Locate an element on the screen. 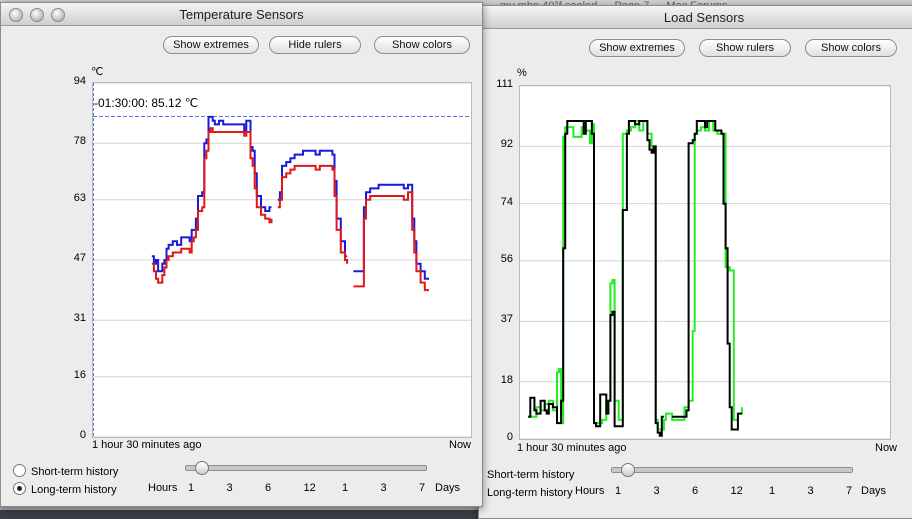 The height and width of the screenshot is (519, 912). load-y-unit: % is located at coordinates (522, 73).